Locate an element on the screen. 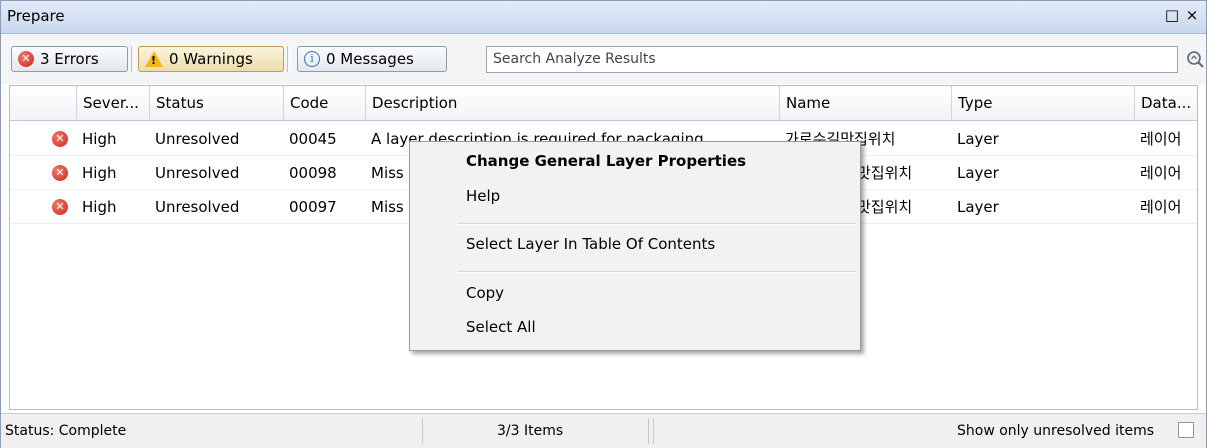 Image resolution: width=1207 pixels, height=448 pixels. unresolved-label: Show only unresolved items is located at coordinates (1056, 431).